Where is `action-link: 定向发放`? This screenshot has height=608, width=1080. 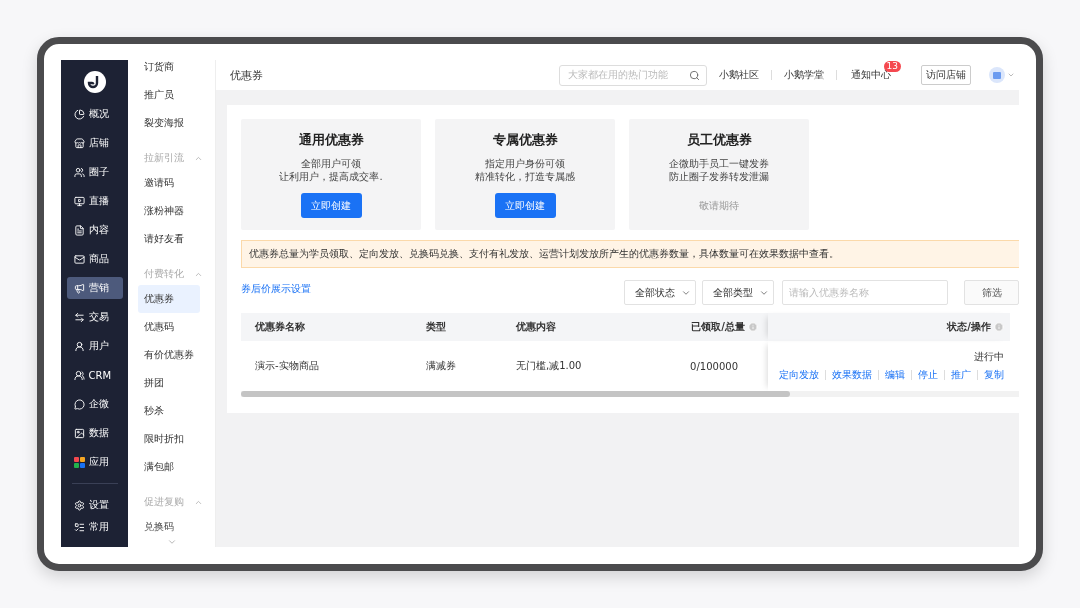 action-link: 定向发放 is located at coordinates (799, 375).